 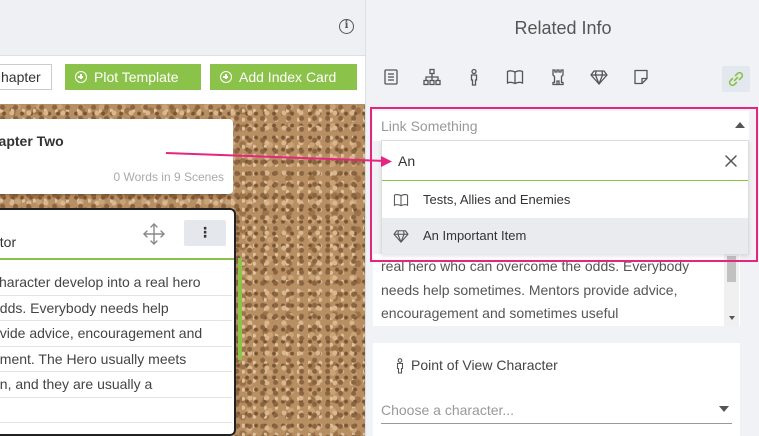 What do you see at coordinates (116, 334) in the screenshot?
I see `synopsis-line: ovide advice, encouragement and` at bounding box center [116, 334].